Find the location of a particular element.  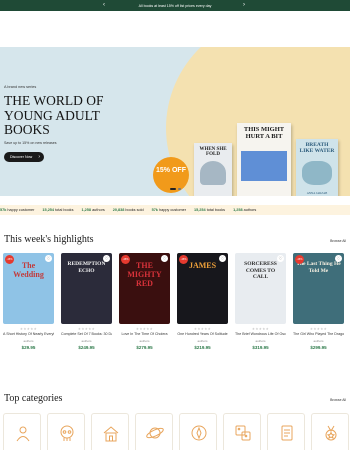

baby-icon is located at coordinates (23, 434).